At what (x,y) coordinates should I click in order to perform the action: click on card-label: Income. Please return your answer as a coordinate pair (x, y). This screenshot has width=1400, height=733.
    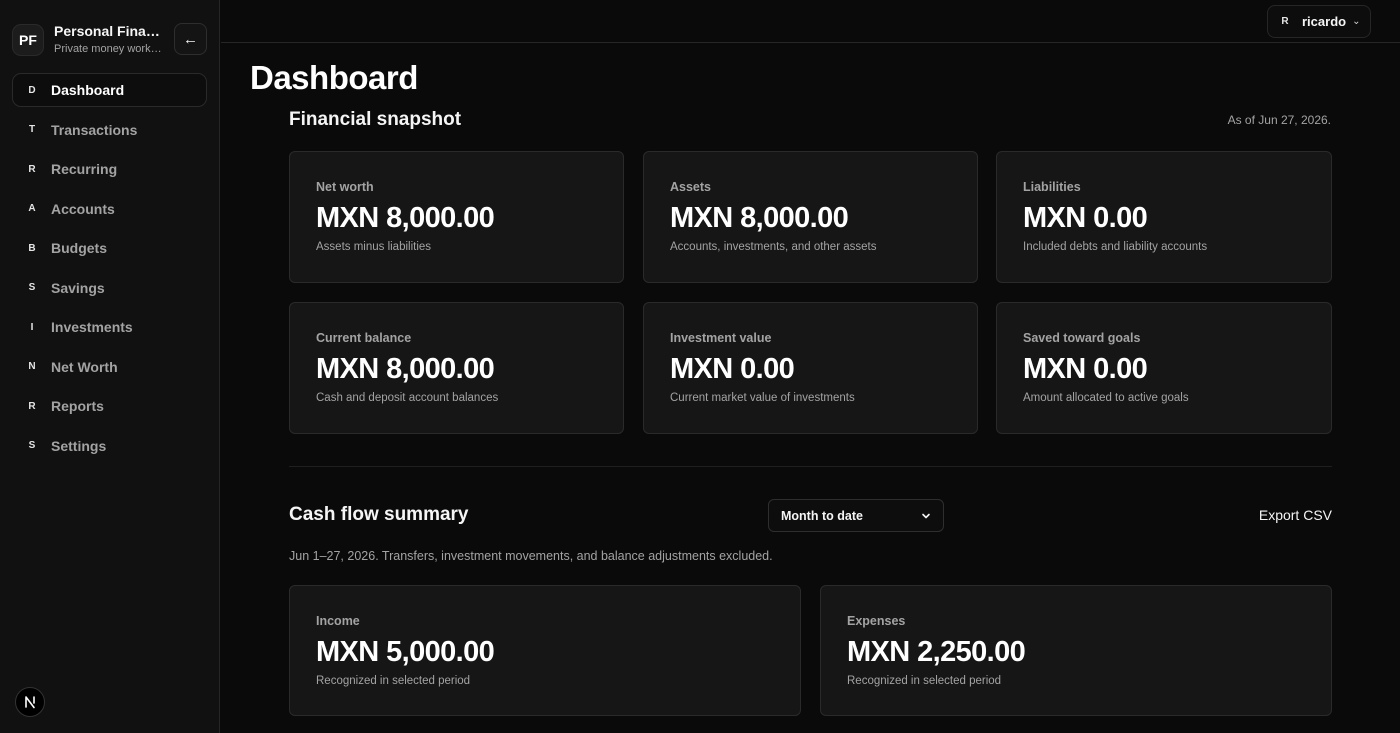
    Looking at the image, I should click on (338, 621).